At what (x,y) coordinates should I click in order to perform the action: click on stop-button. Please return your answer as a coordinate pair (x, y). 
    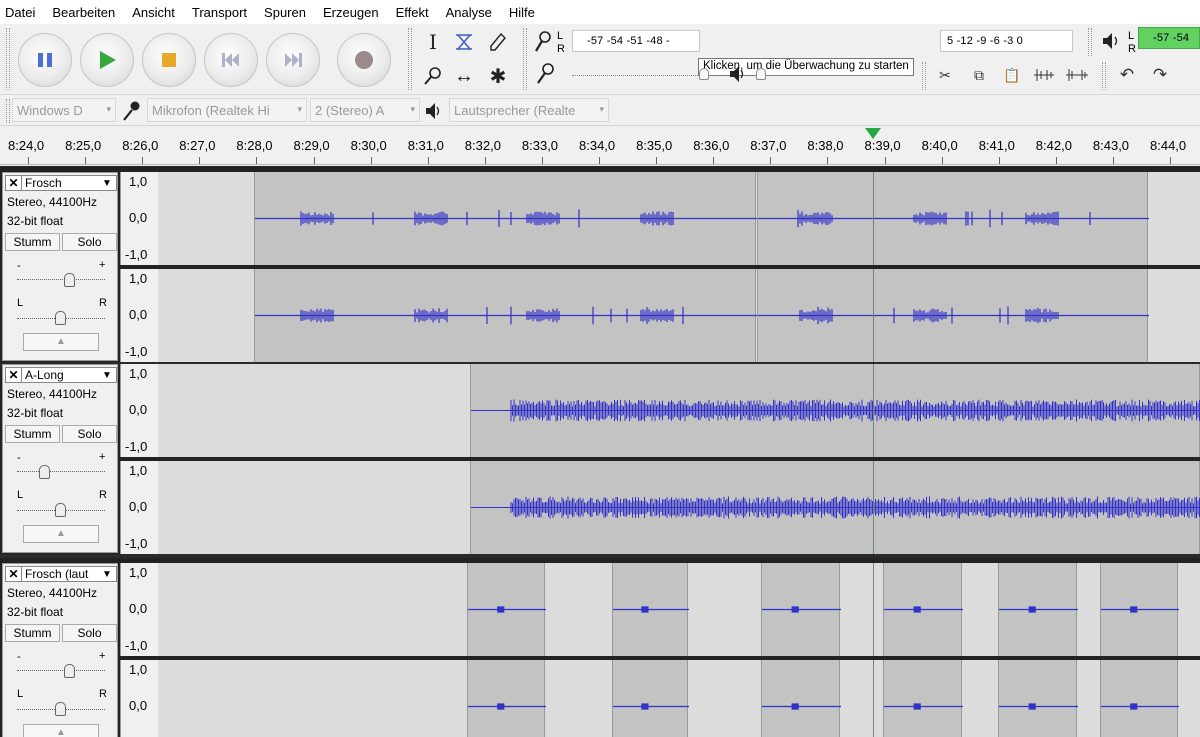
    Looking at the image, I should click on (169, 60).